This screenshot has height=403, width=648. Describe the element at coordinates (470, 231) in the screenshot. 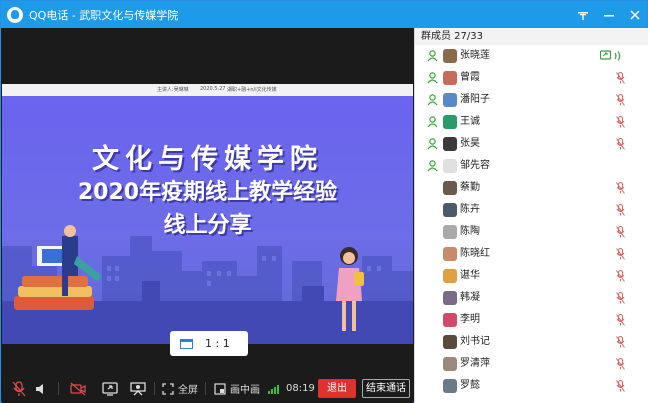

I see `member-name: 陈陶` at that location.